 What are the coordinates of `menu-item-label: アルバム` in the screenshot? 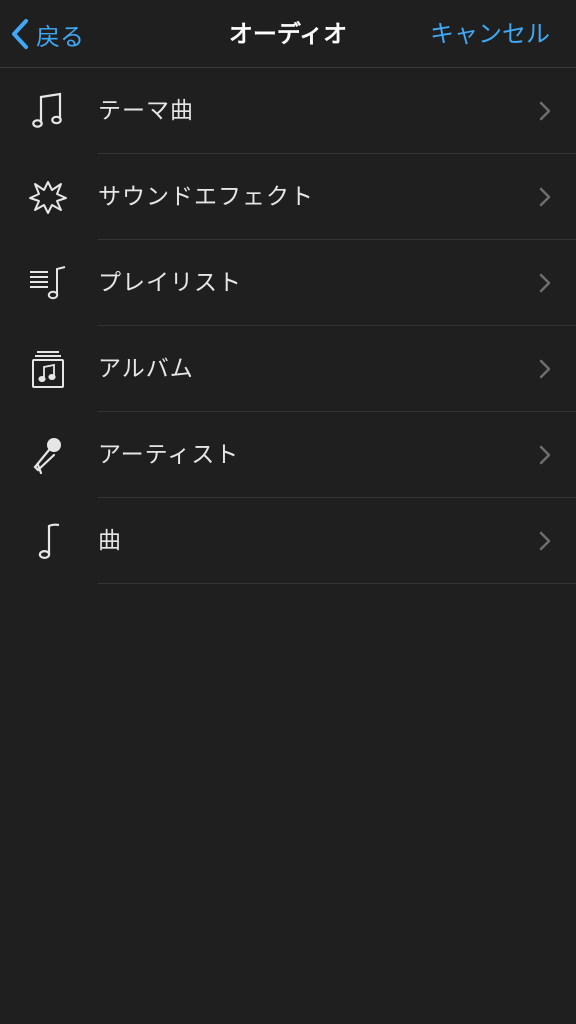 It's located at (146, 369).